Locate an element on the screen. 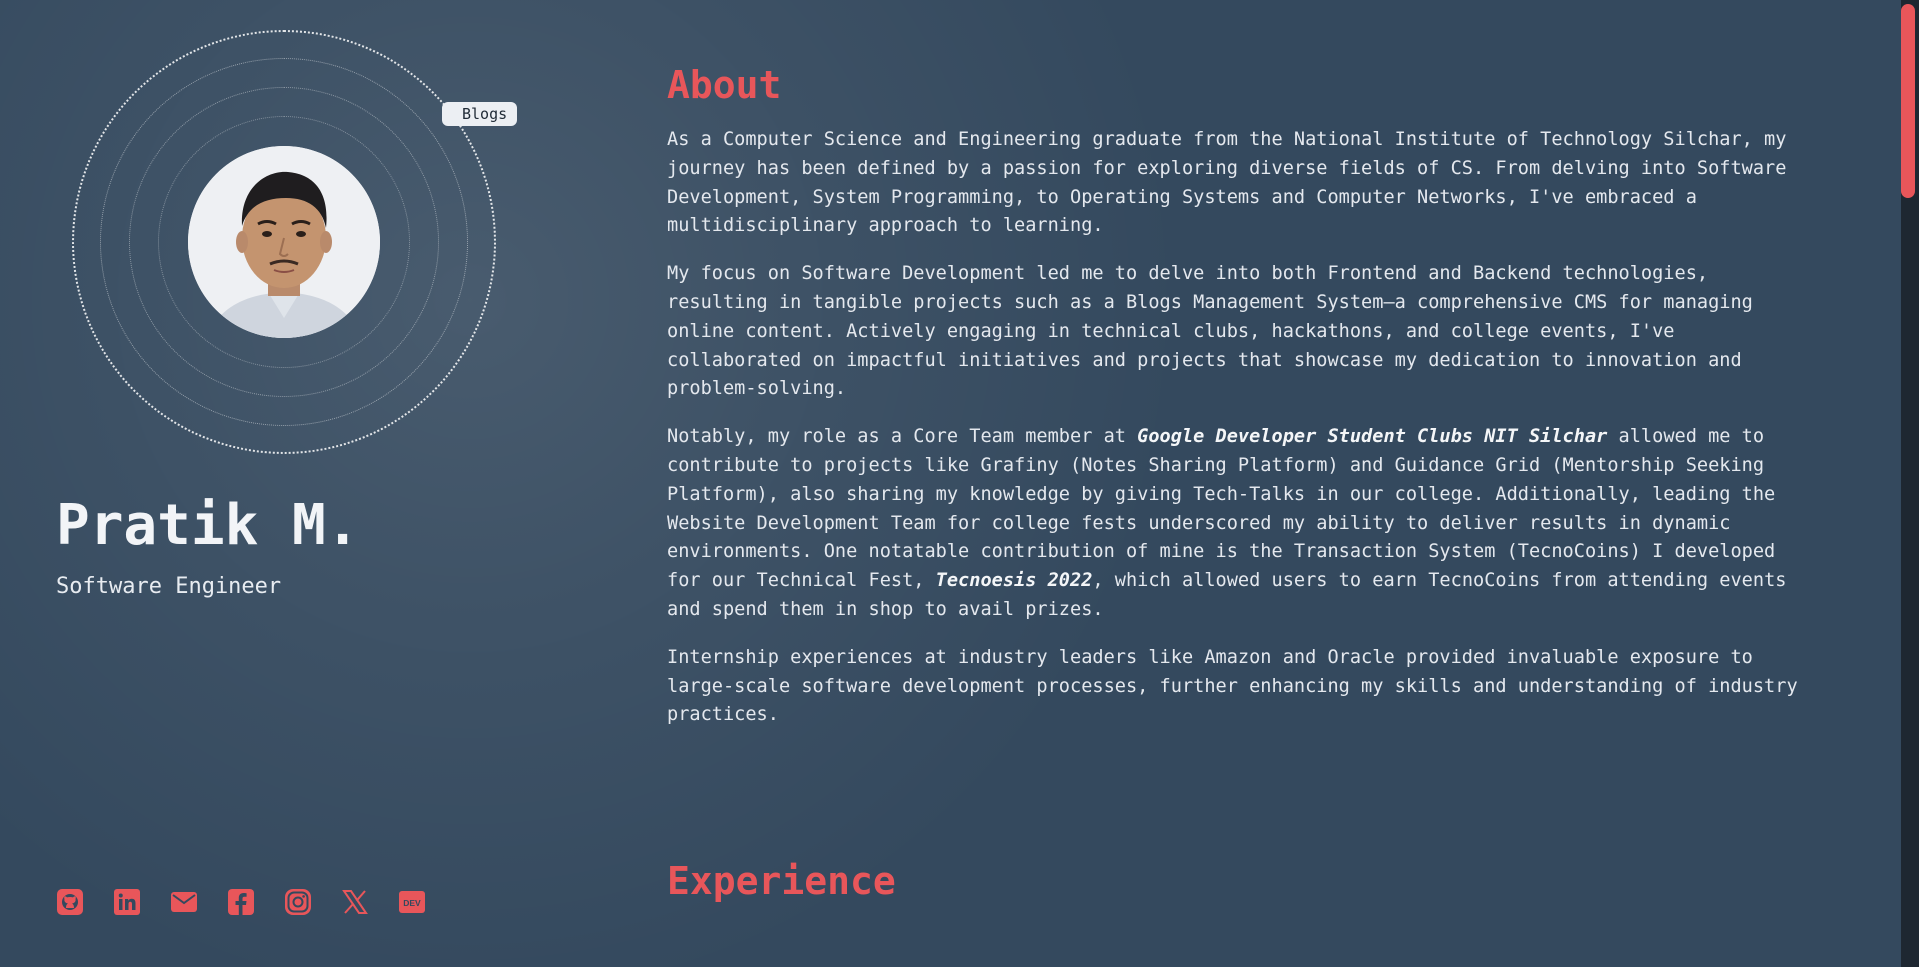 This screenshot has height=967, width=1919. scrollbar is located at coordinates (1905, 483).